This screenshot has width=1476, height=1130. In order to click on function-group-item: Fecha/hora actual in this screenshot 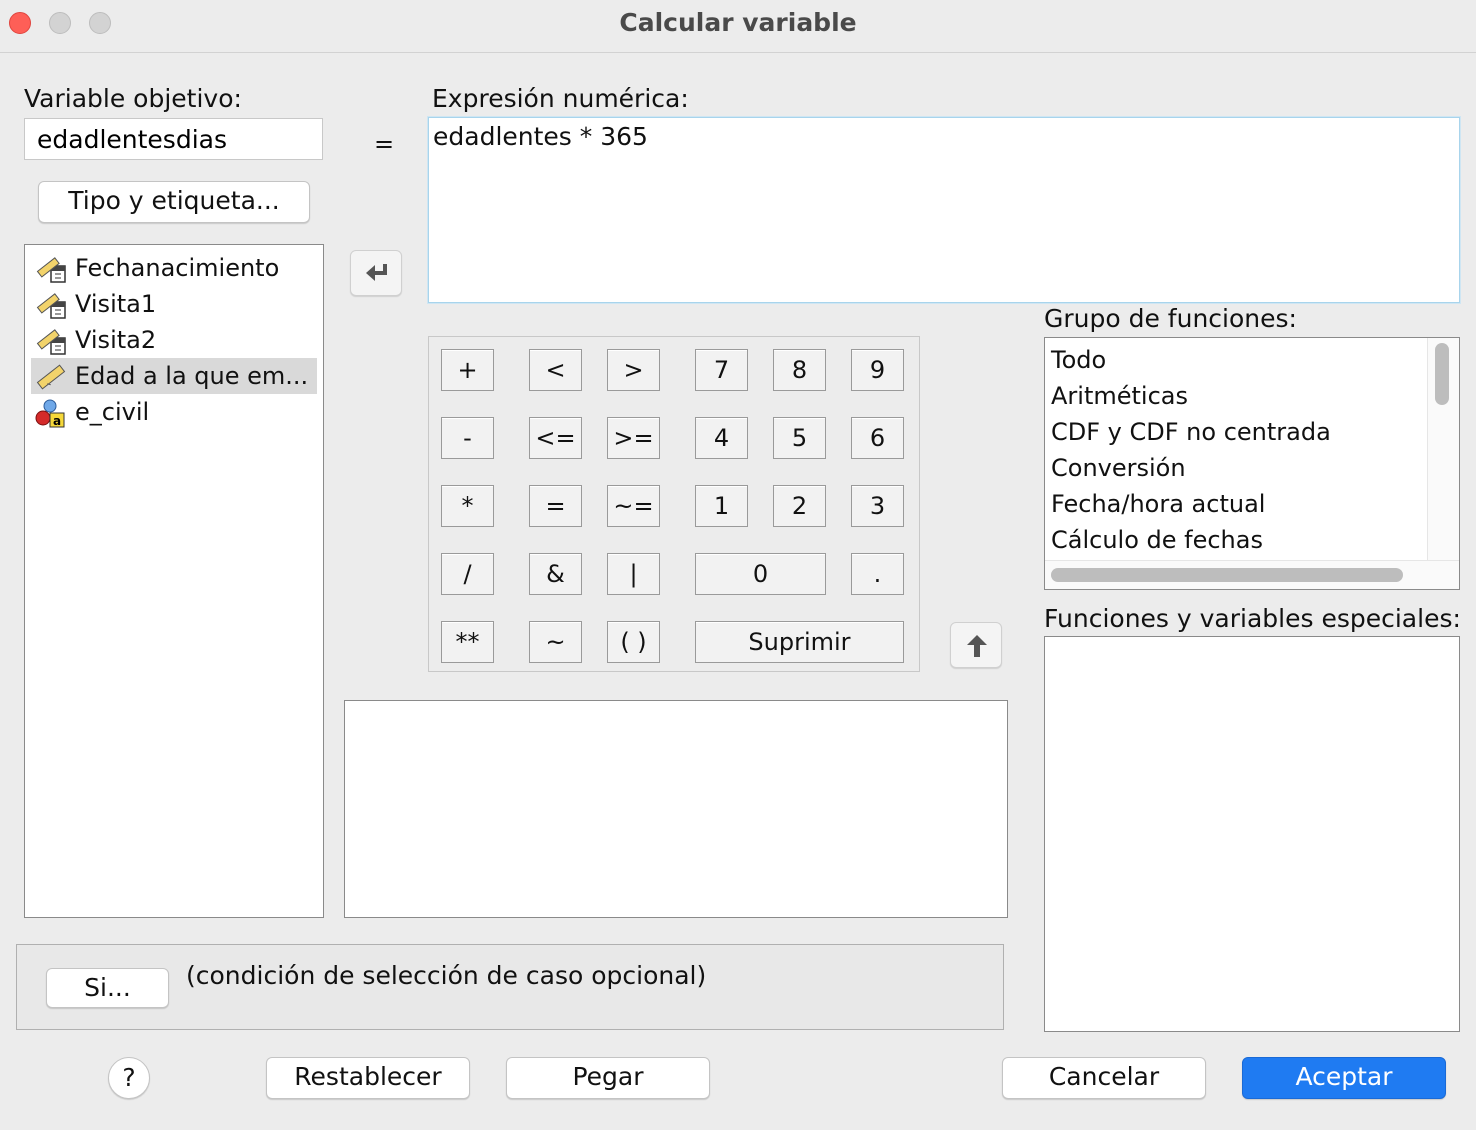, I will do `click(1158, 504)`.